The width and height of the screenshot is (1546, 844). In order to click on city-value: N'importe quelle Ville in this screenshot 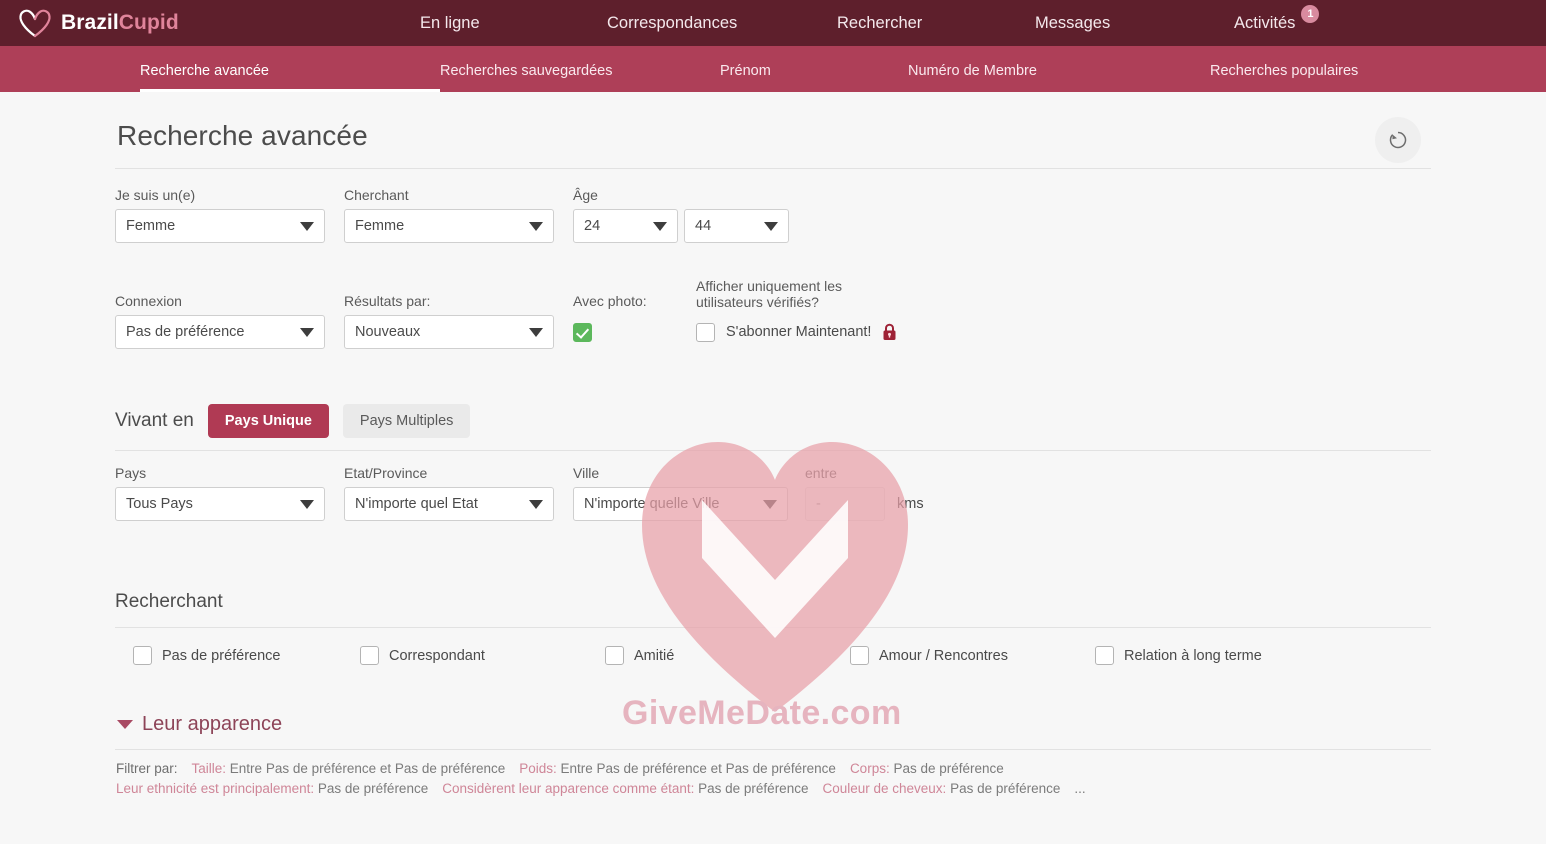, I will do `click(652, 504)`.